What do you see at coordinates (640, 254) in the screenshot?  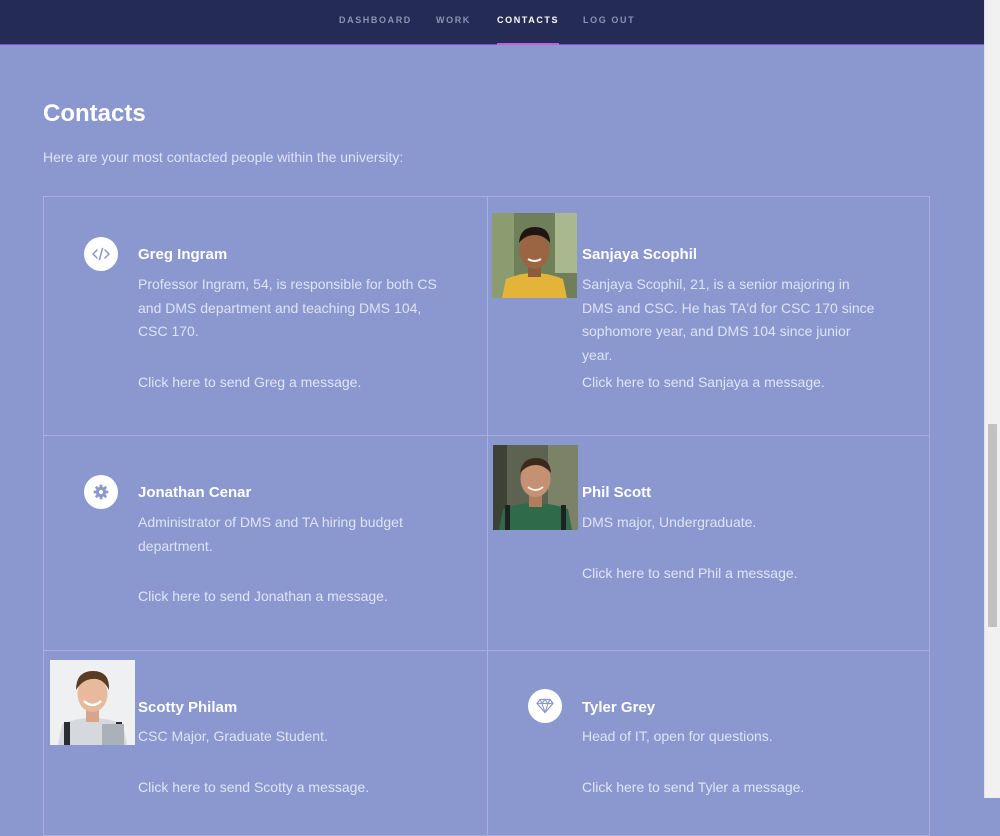 I see `contact-name: Sanjaya Scophil` at bounding box center [640, 254].